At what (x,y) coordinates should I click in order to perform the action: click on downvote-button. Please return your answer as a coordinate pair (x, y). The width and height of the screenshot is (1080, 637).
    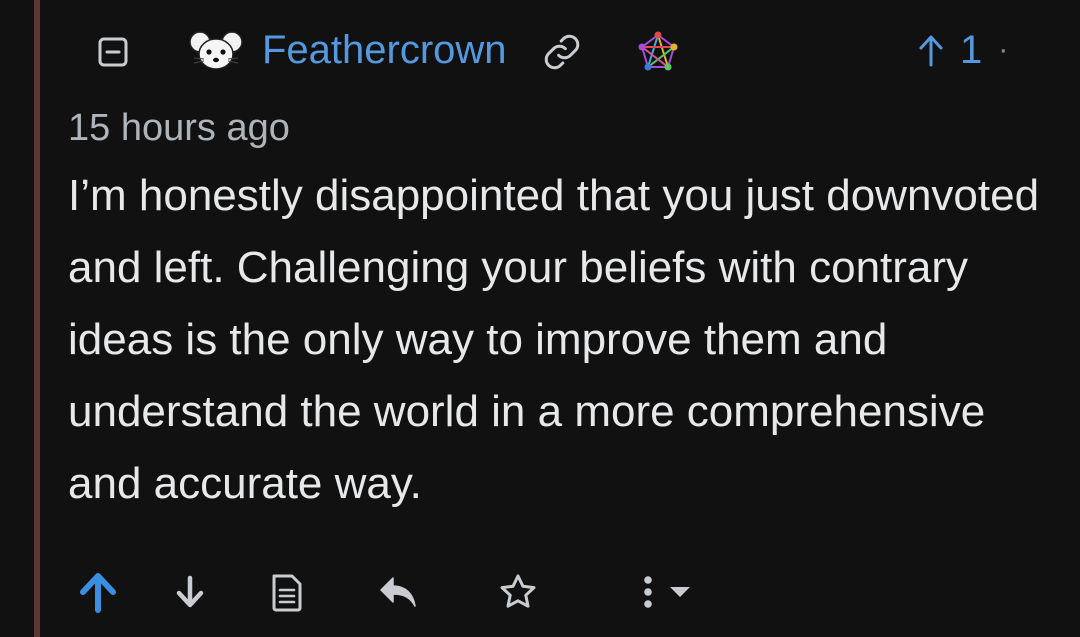
    Looking at the image, I should click on (190, 592).